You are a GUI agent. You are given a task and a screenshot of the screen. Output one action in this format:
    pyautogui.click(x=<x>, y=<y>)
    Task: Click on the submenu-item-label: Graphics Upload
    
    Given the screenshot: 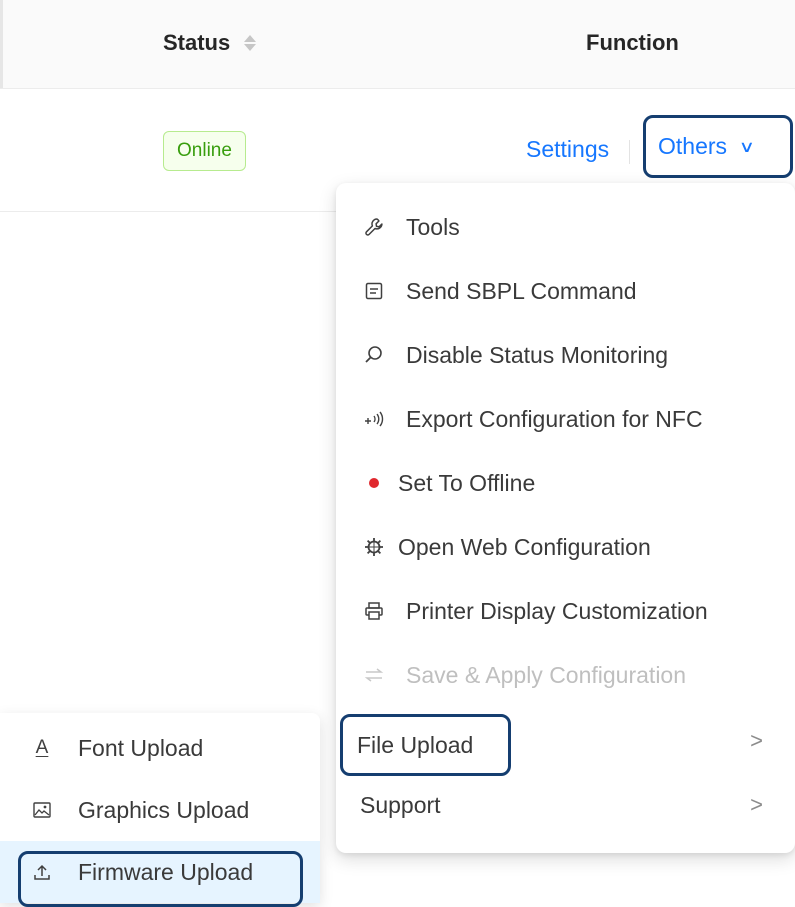 What is the action you would take?
    pyautogui.click(x=164, y=809)
    